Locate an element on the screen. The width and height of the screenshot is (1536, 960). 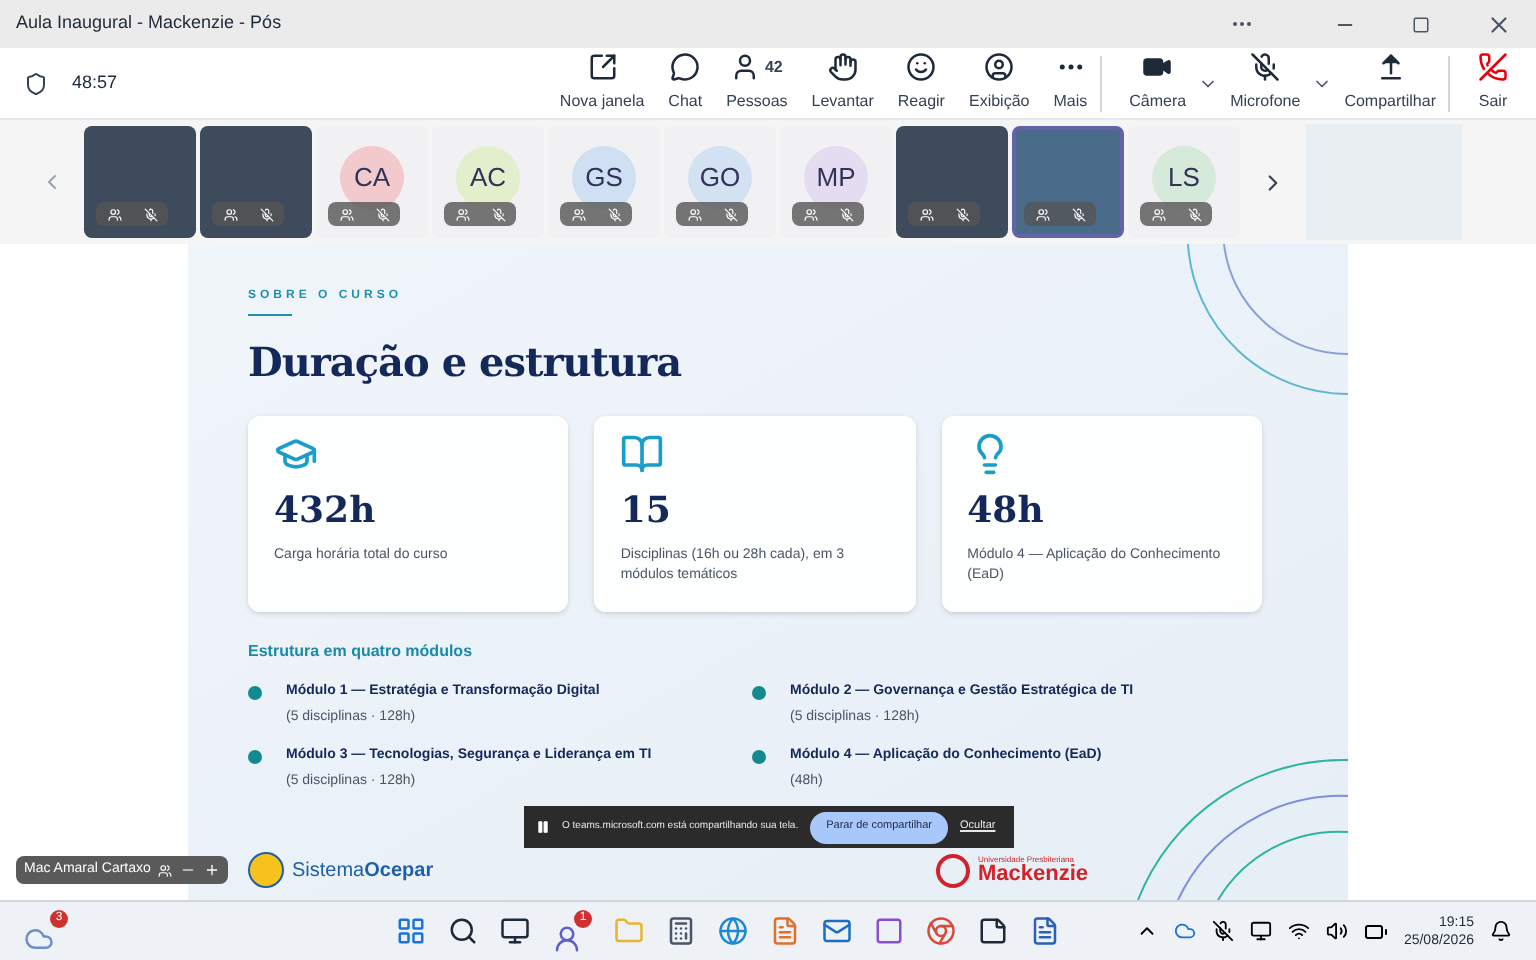
stat-value: 15 is located at coordinates (646, 512).